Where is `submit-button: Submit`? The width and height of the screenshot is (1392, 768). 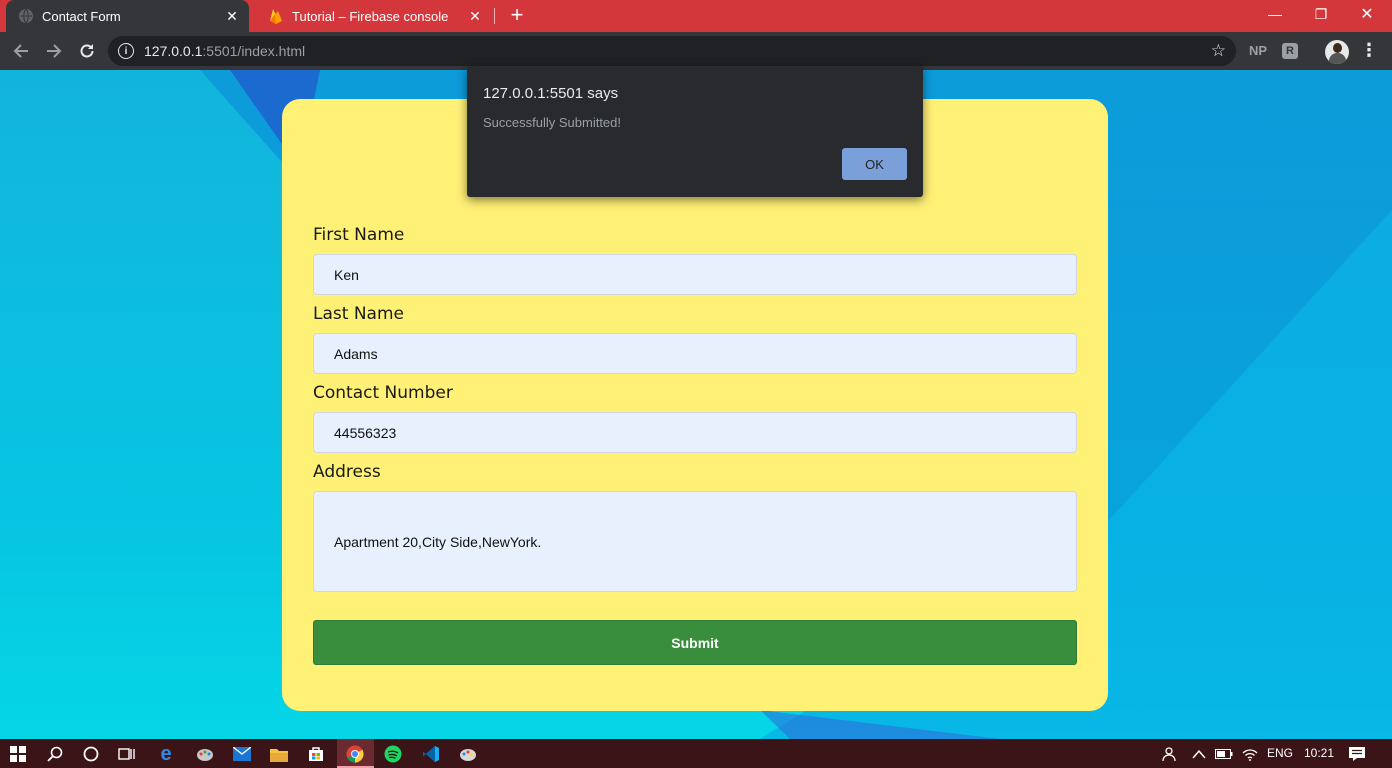 submit-button: Submit is located at coordinates (695, 642).